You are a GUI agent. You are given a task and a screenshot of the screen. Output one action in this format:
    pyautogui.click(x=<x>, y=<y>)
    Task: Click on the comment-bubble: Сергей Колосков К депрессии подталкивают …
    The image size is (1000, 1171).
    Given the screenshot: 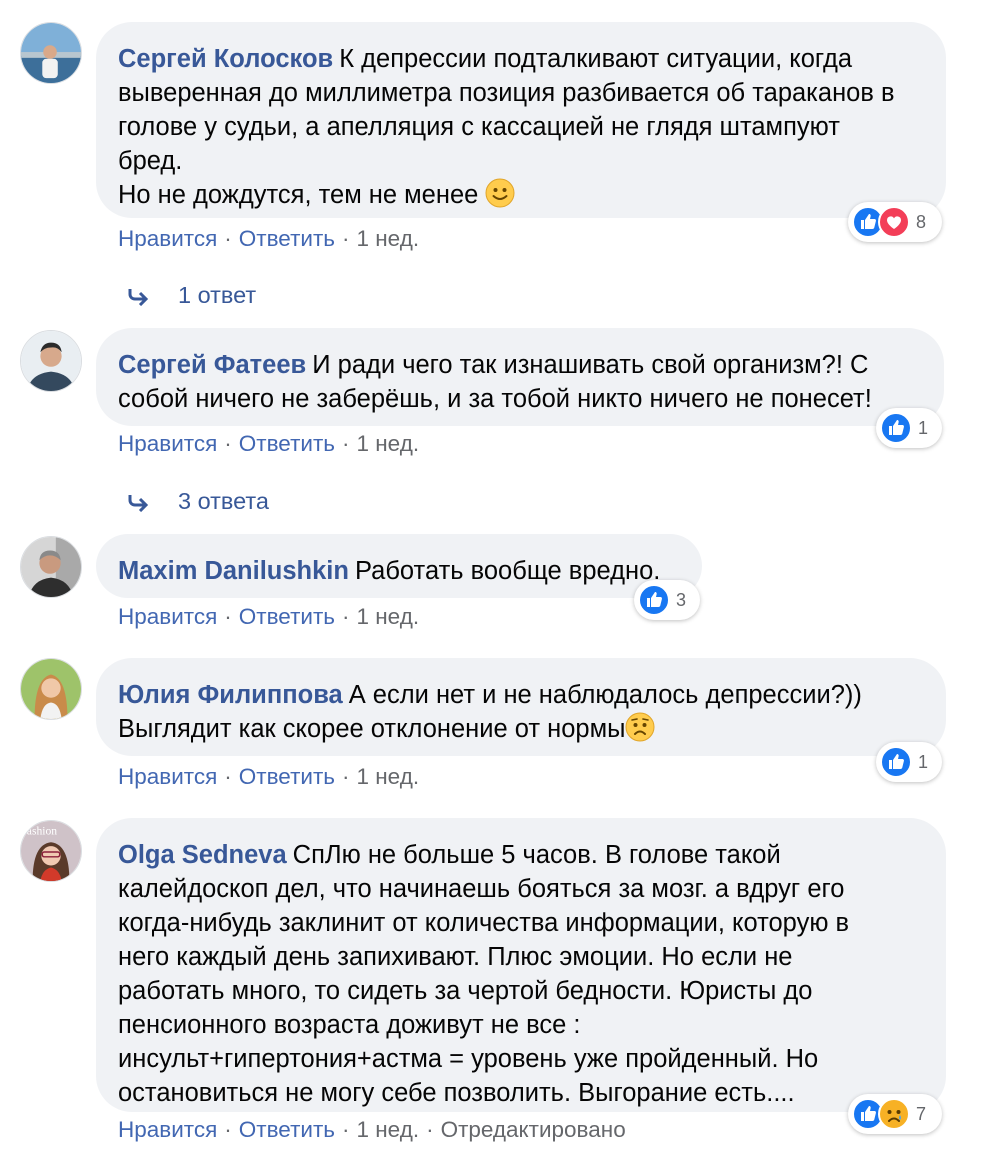 What is the action you would take?
    pyautogui.click(x=521, y=120)
    